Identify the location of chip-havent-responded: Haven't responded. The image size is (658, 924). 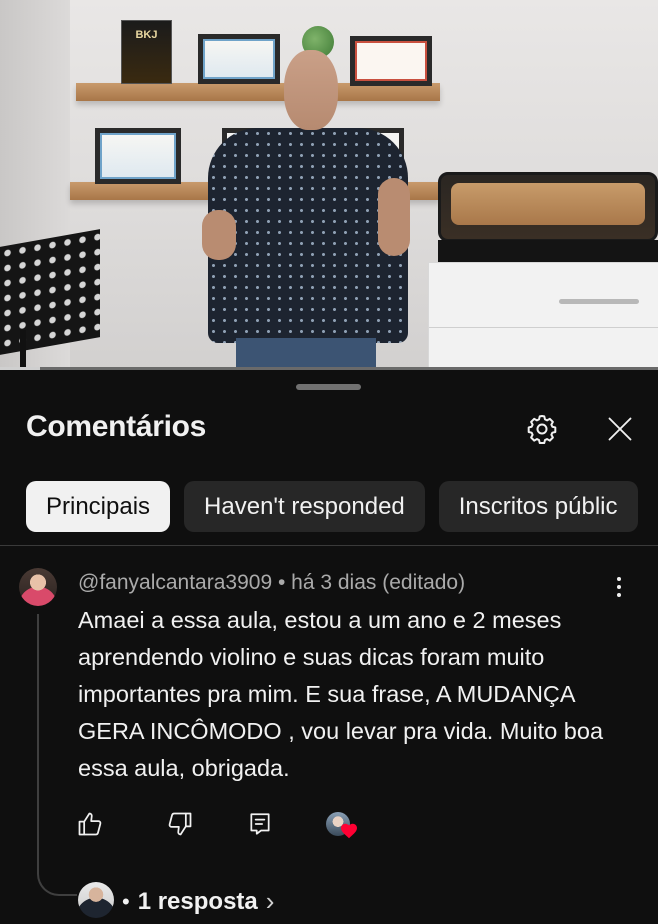
(304, 506).